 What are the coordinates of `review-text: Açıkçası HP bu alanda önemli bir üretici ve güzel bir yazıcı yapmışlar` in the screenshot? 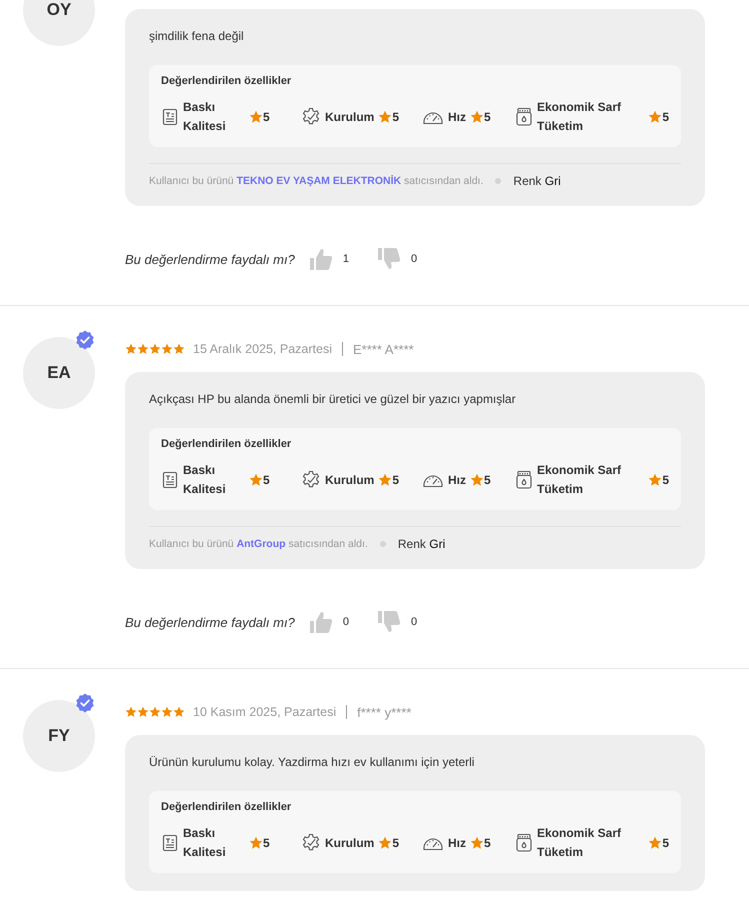 It's located at (333, 399).